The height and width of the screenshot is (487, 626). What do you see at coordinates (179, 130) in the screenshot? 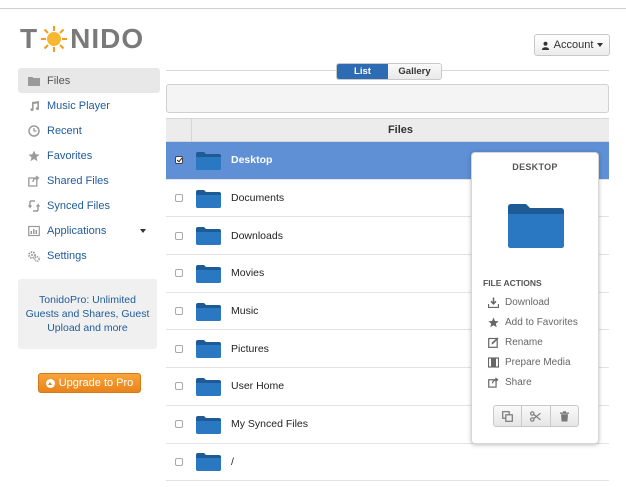
I see `select-all-column` at bounding box center [179, 130].